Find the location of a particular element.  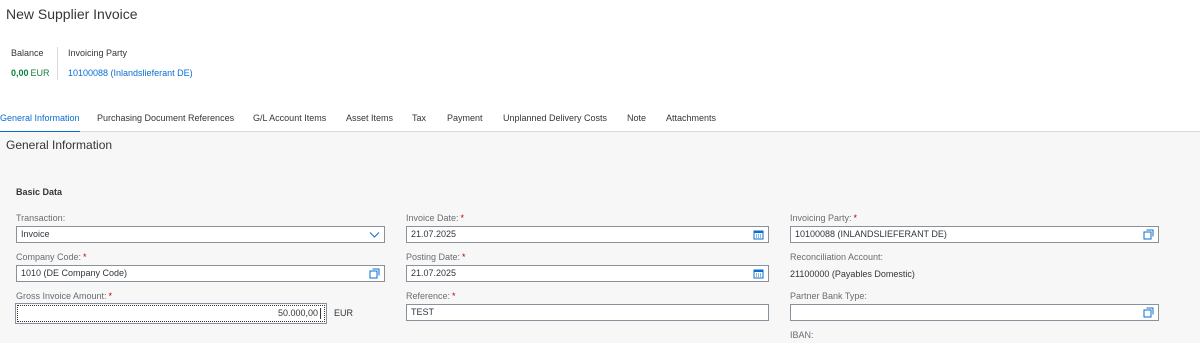

balance-value: 0,00 EUR is located at coordinates (30, 73).